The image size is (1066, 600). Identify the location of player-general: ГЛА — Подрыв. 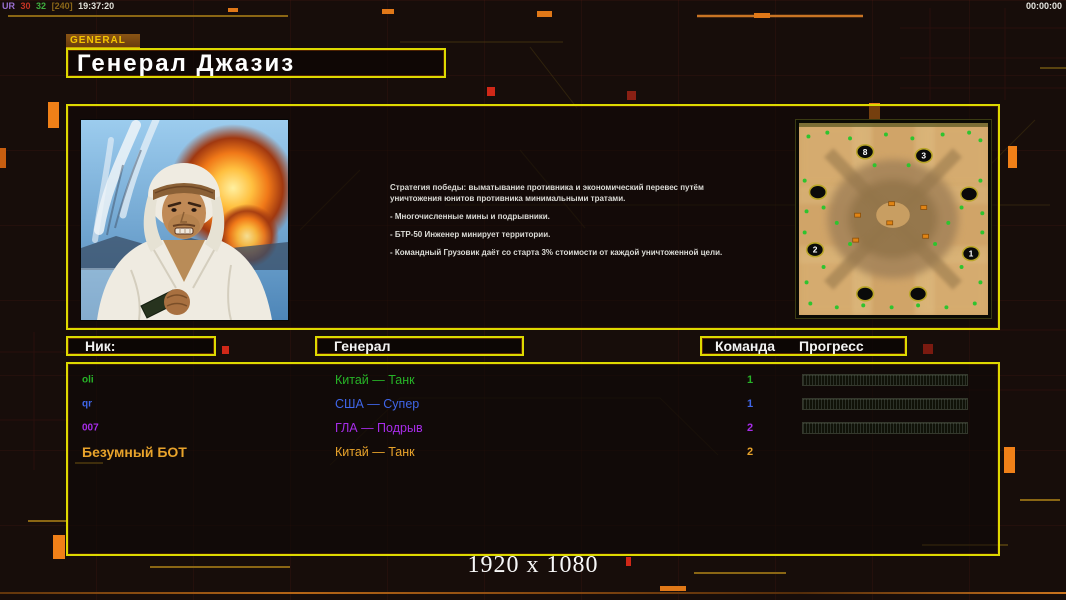
(379, 428).